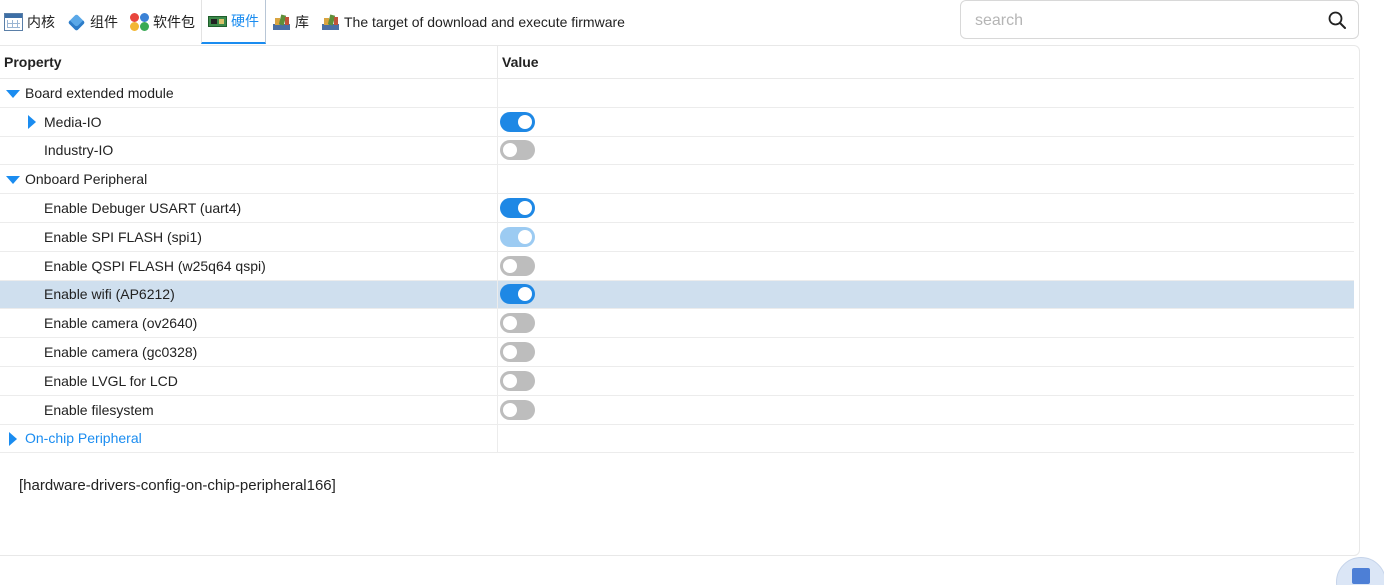  I want to click on property-cell: Onboard Peripheral, so click(249, 179).